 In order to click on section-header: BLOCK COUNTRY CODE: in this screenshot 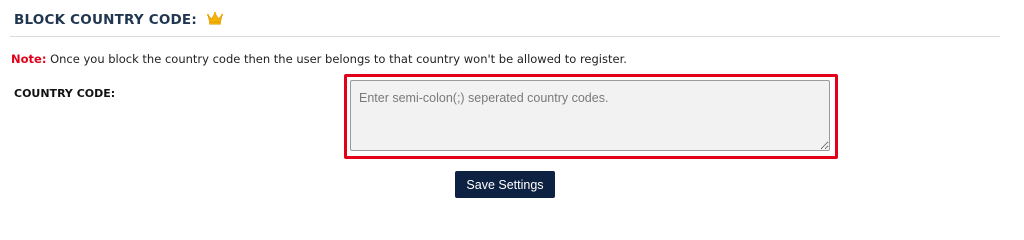, I will do `click(119, 20)`.